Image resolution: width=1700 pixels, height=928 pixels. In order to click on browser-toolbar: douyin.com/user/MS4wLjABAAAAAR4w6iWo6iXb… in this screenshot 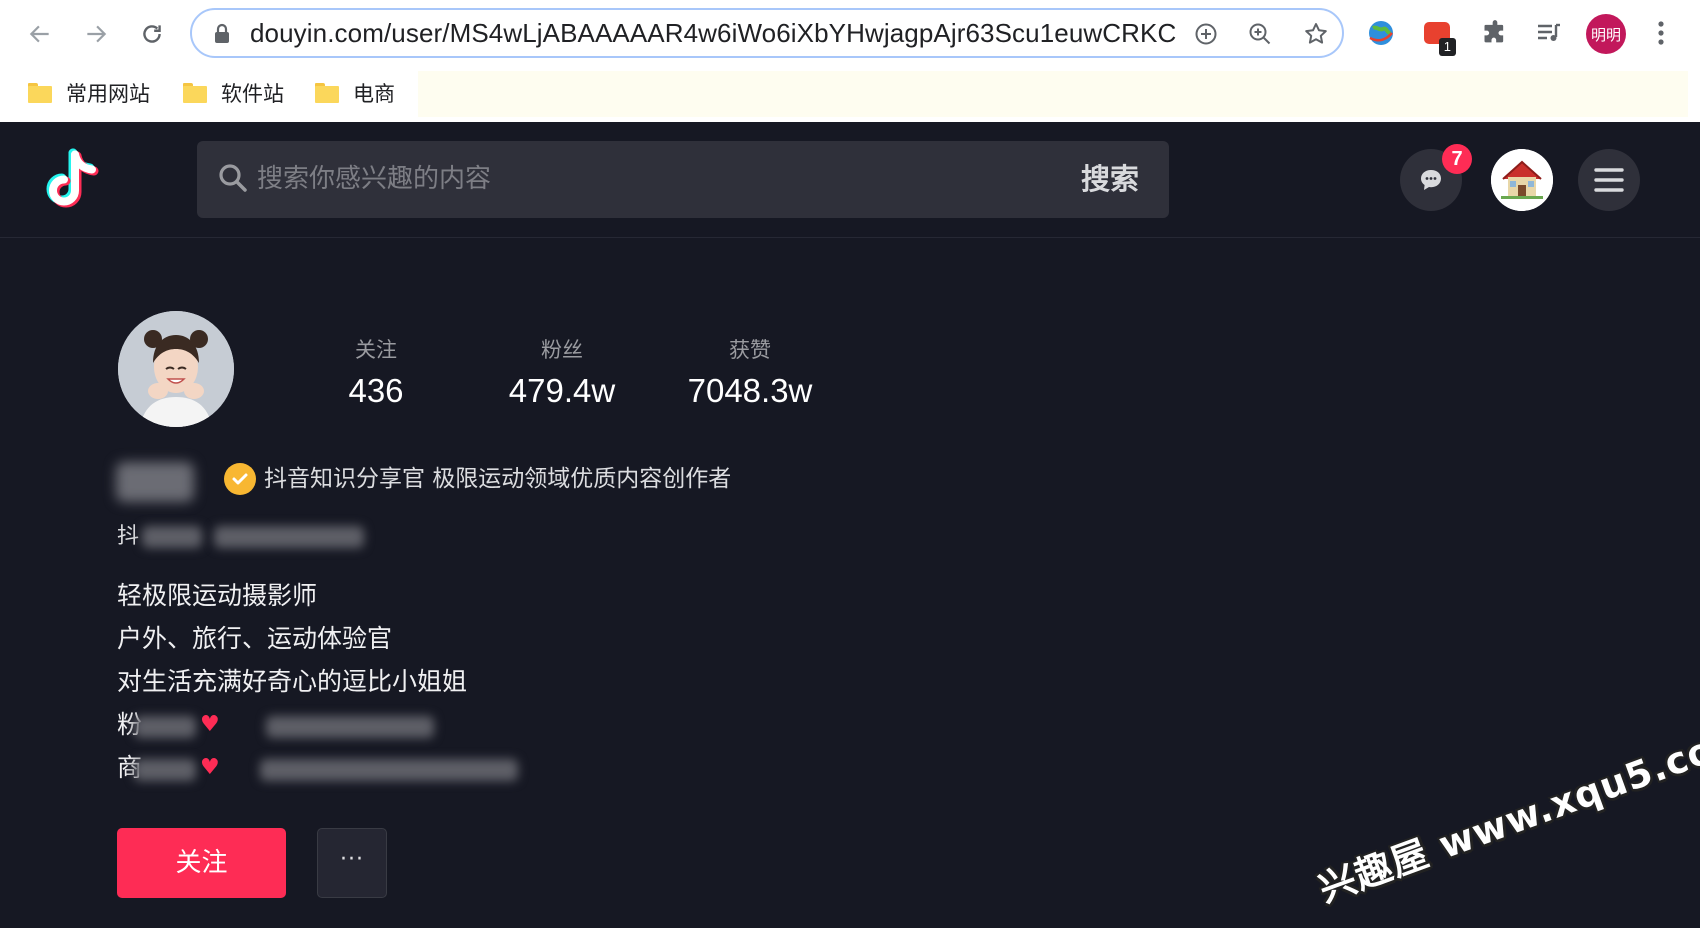, I will do `click(850, 33)`.